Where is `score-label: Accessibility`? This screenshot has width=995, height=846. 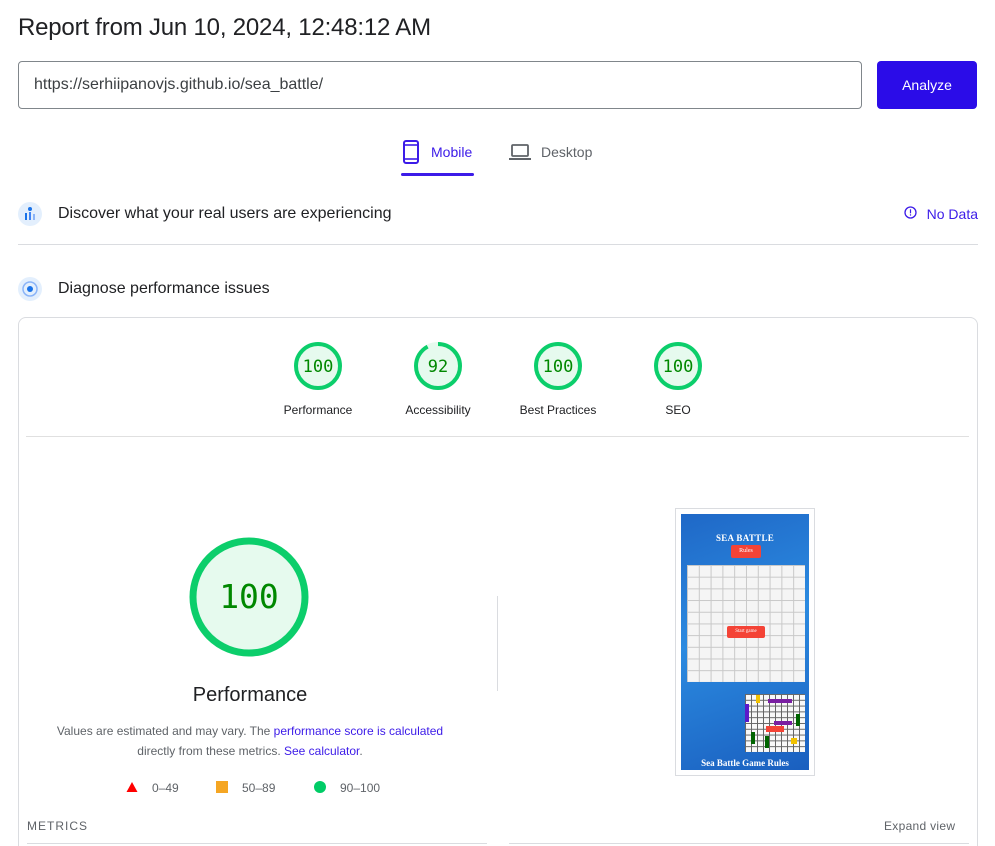 score-label: Accessibility is located at coordinates (438, 410).